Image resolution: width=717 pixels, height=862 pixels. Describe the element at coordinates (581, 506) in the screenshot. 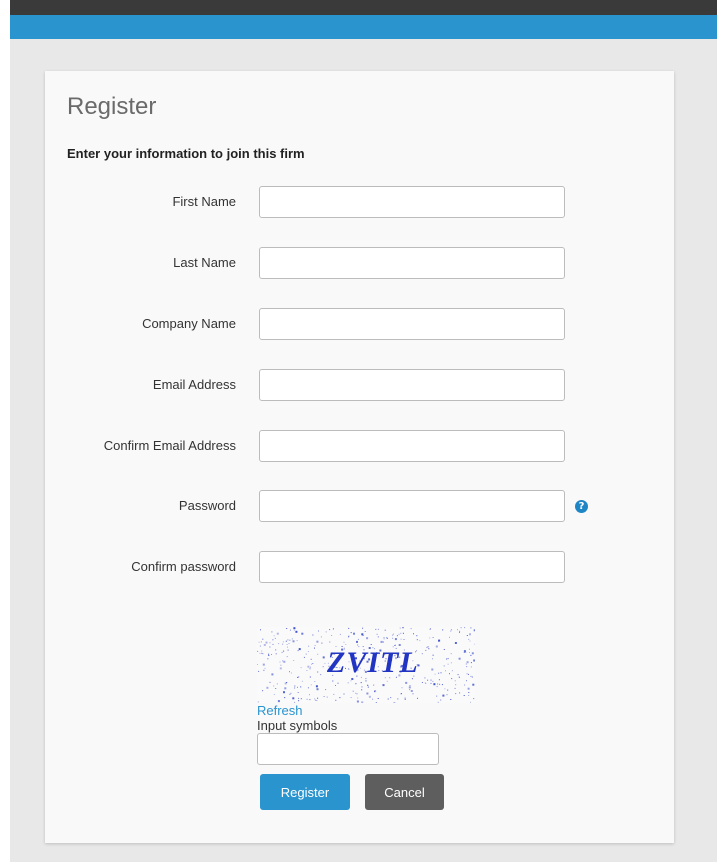

I see `question-circle-icon: ?` at that location.